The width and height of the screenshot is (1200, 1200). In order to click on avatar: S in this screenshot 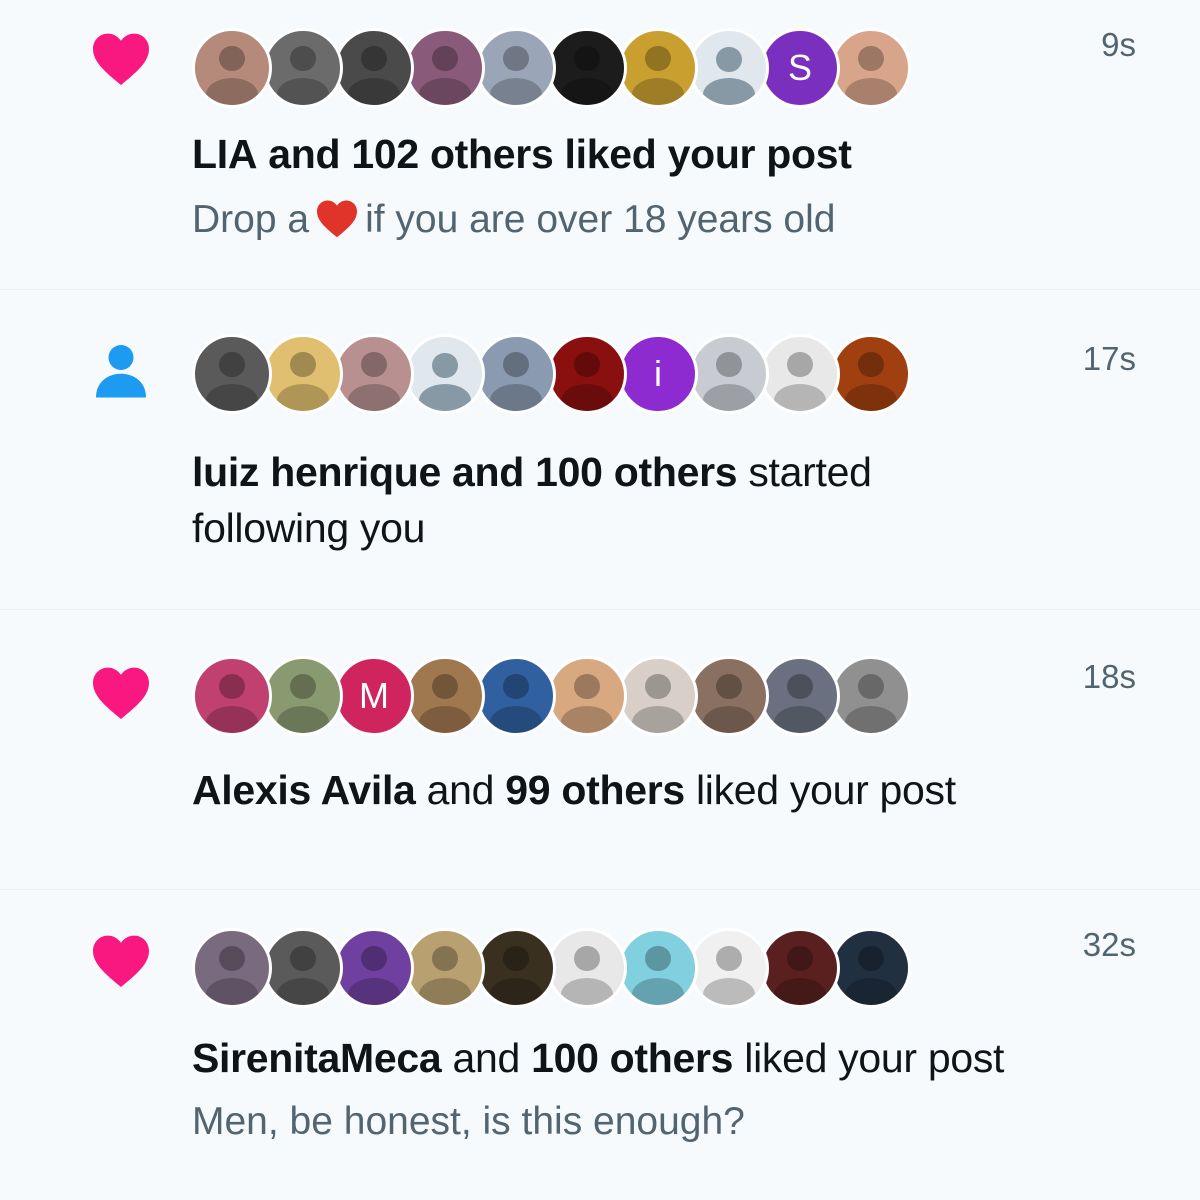, I will do `click(800, 68)`.